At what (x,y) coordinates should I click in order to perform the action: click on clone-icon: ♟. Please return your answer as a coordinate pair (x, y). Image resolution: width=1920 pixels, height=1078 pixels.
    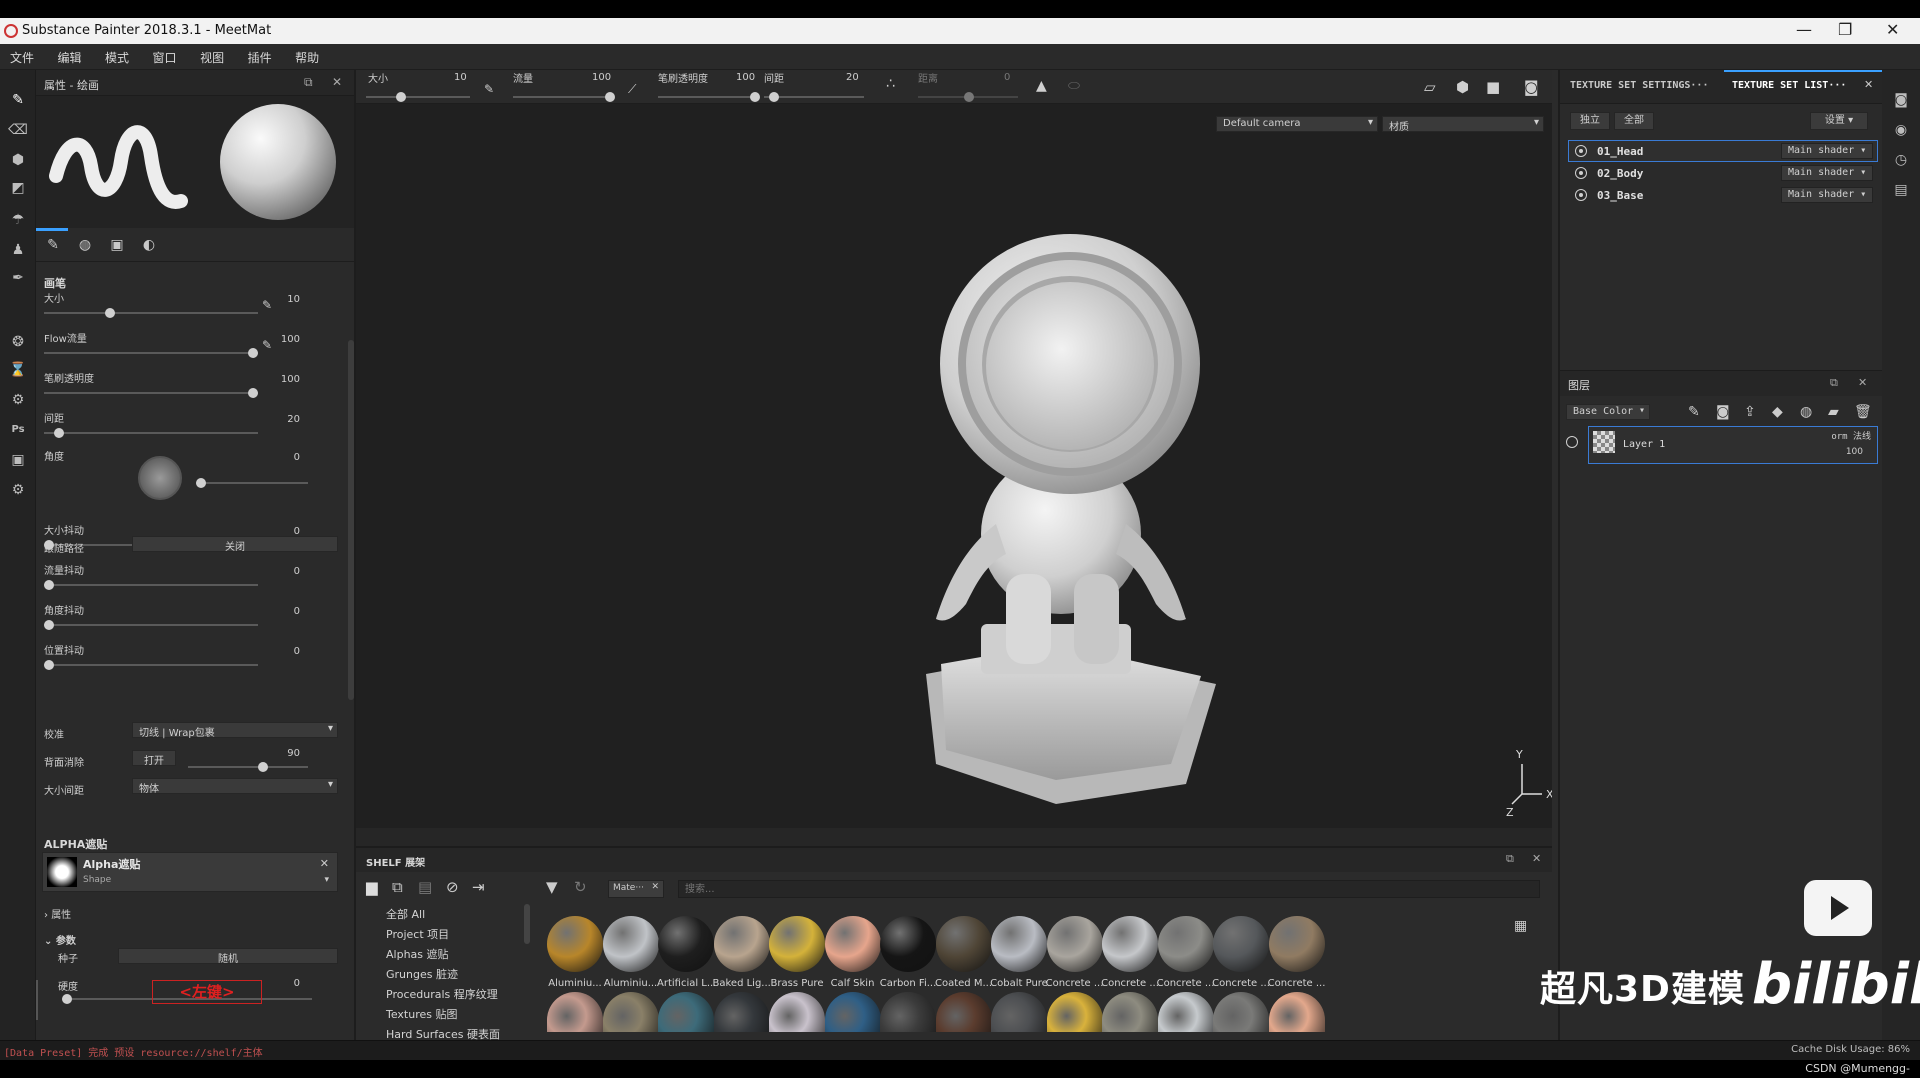
    Looking at the image, I should click on (18, 250).